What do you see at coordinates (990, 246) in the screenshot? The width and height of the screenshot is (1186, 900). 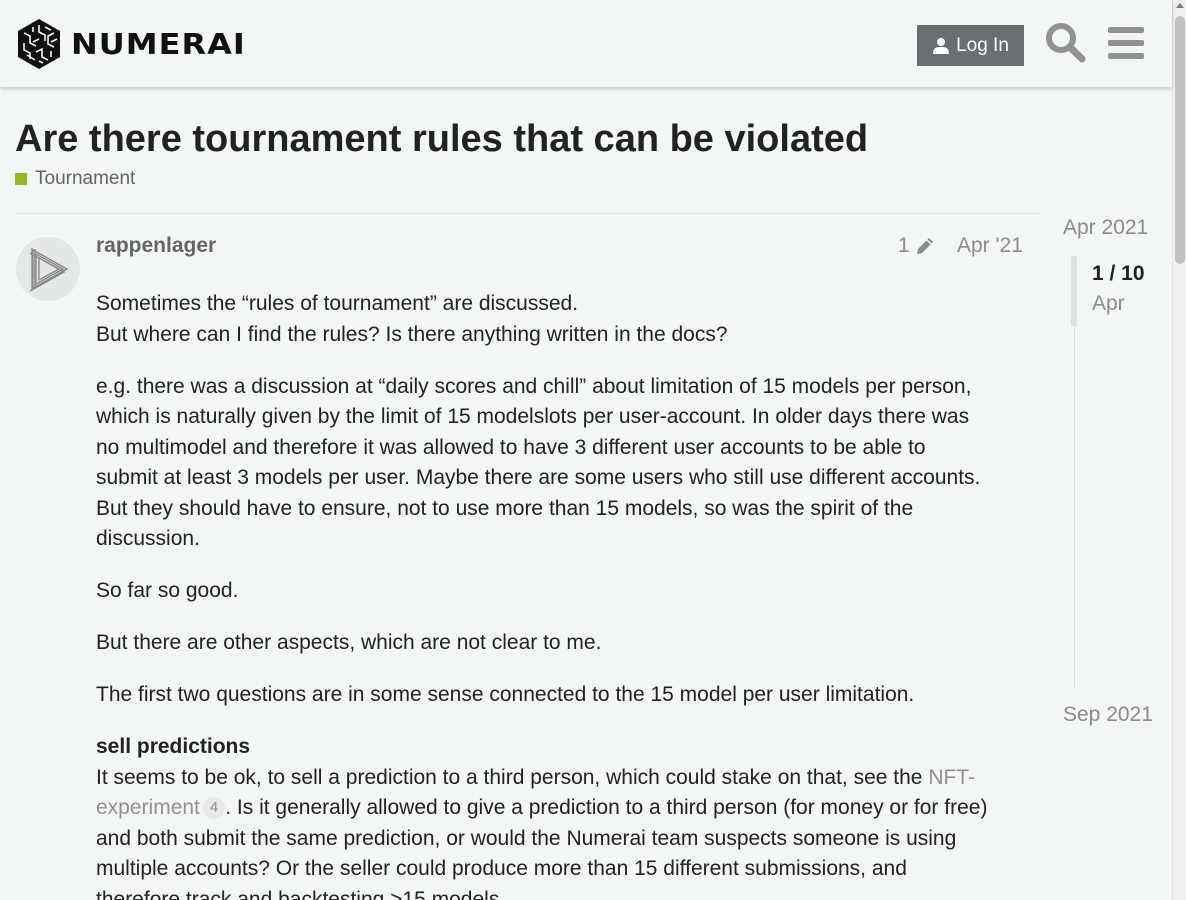 I see `post-date: Apr '21` at bounding box center [990, 246].